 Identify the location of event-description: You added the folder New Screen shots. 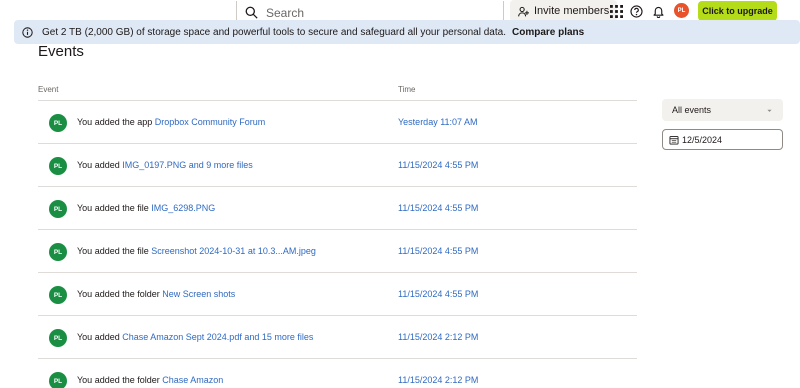
(156, 294).